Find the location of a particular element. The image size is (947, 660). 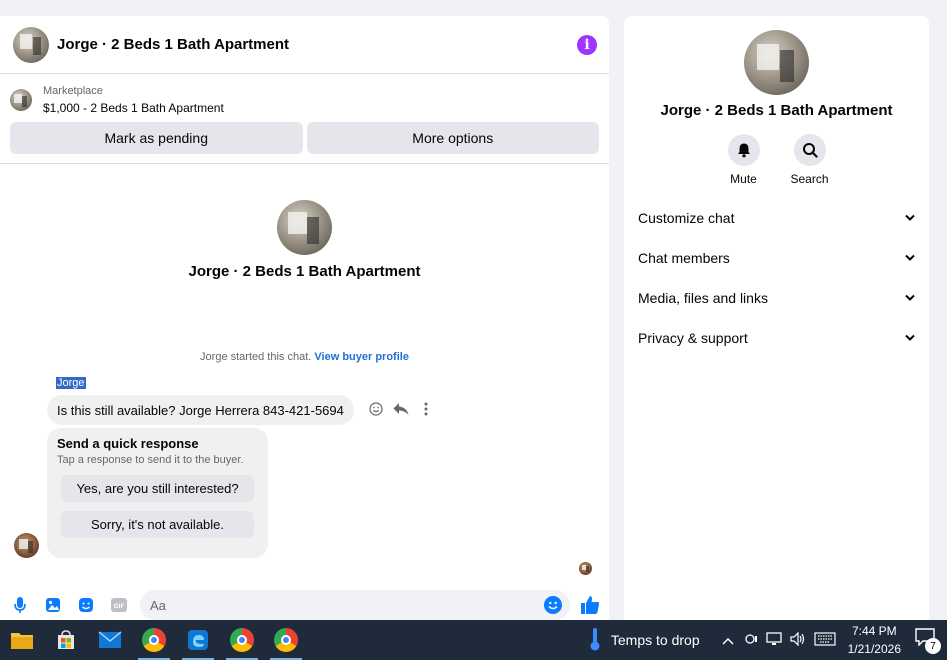

sender-avatar is located at coordinates (26, 545).